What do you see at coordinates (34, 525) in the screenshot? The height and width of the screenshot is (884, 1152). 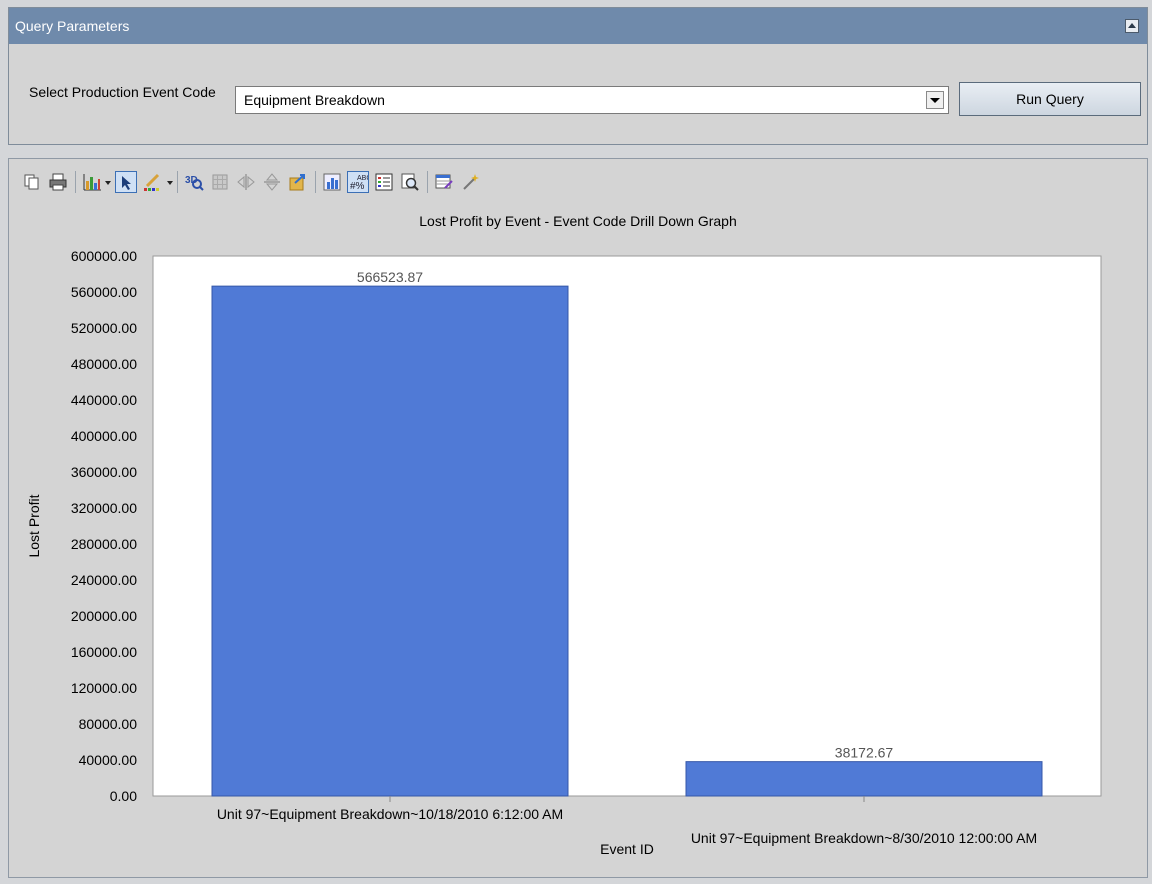 I see `y-axis-label: Lost Profit` at bounding box center [34, 525].